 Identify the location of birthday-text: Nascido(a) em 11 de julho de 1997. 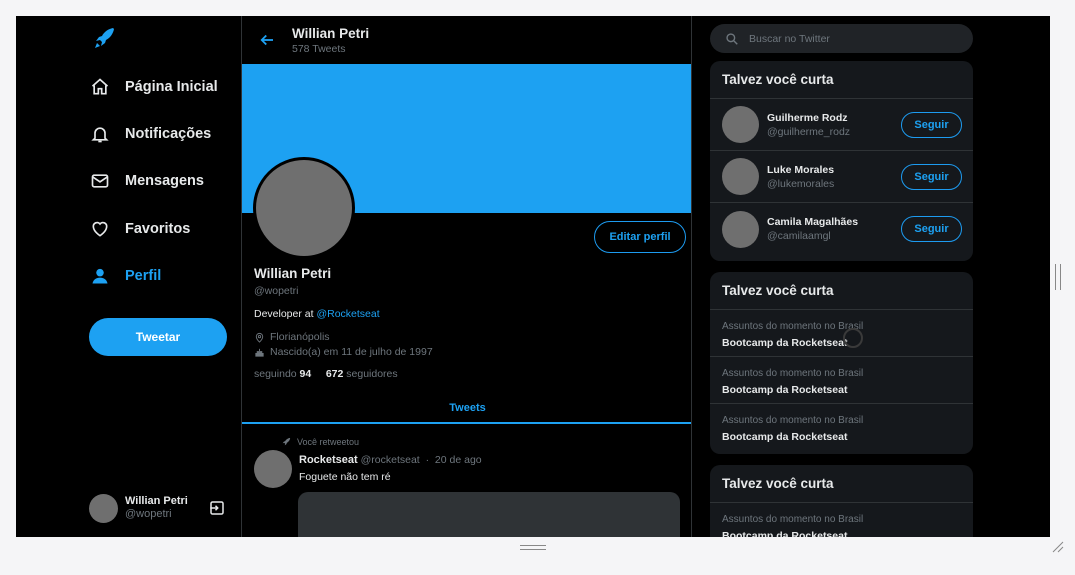
(351, 352).